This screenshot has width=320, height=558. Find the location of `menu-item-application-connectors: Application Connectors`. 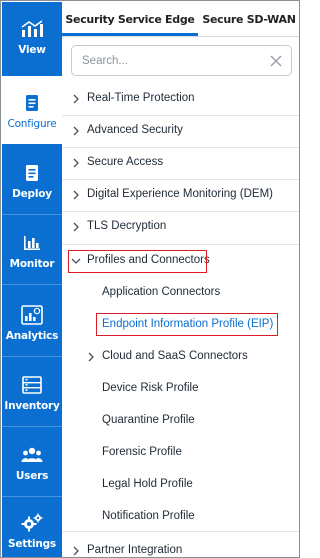

menu-item-application-connectors: Application Connectors is located at coordinates (180, 293).